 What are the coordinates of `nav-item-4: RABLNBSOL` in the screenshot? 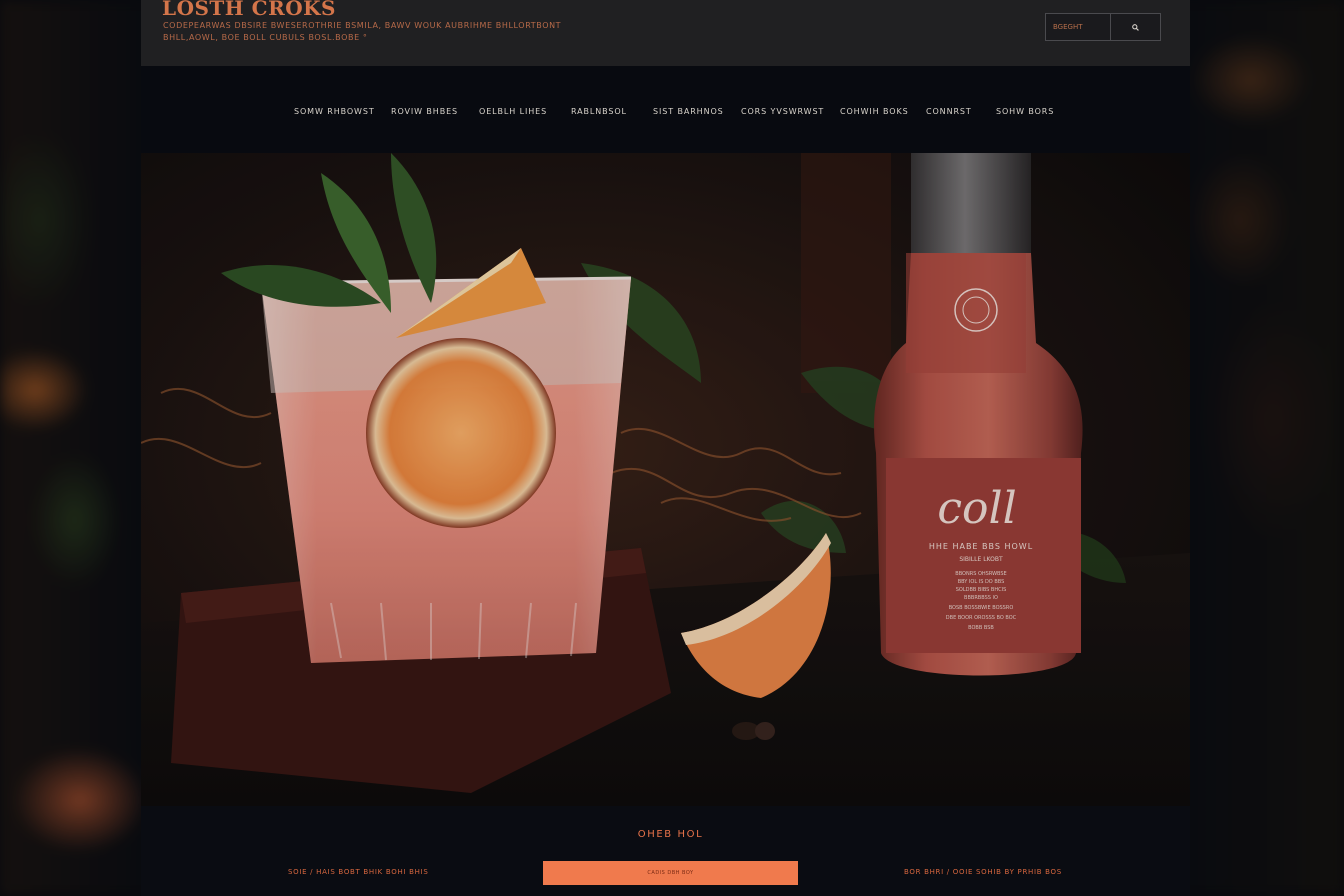 It's located at (599, 111).